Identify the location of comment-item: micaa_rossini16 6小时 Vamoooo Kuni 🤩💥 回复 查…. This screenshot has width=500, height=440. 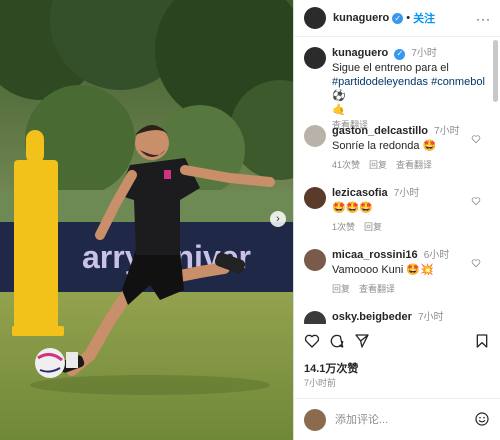
(395, 271).